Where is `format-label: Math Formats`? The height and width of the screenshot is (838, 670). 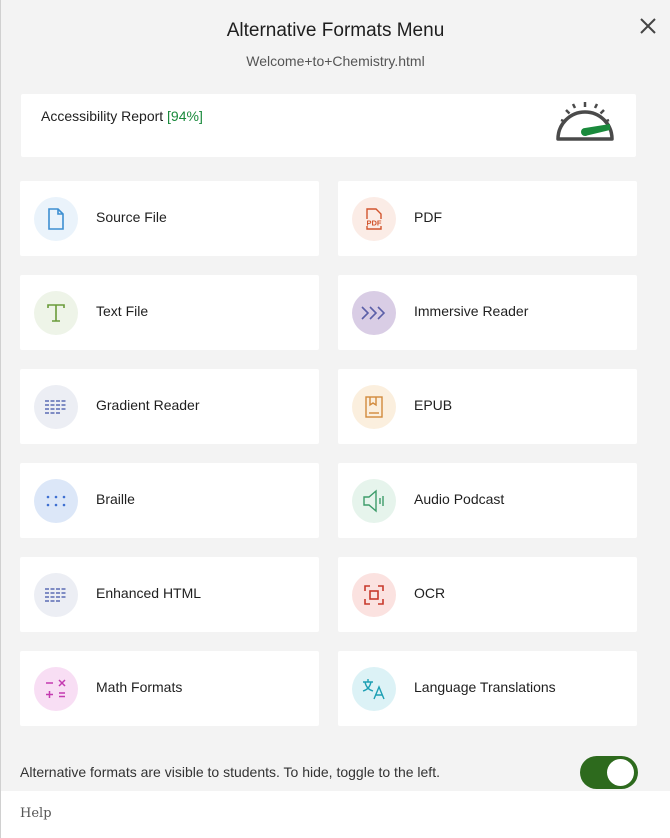
format-label: Math Formats is located at coordinates (139, 687).